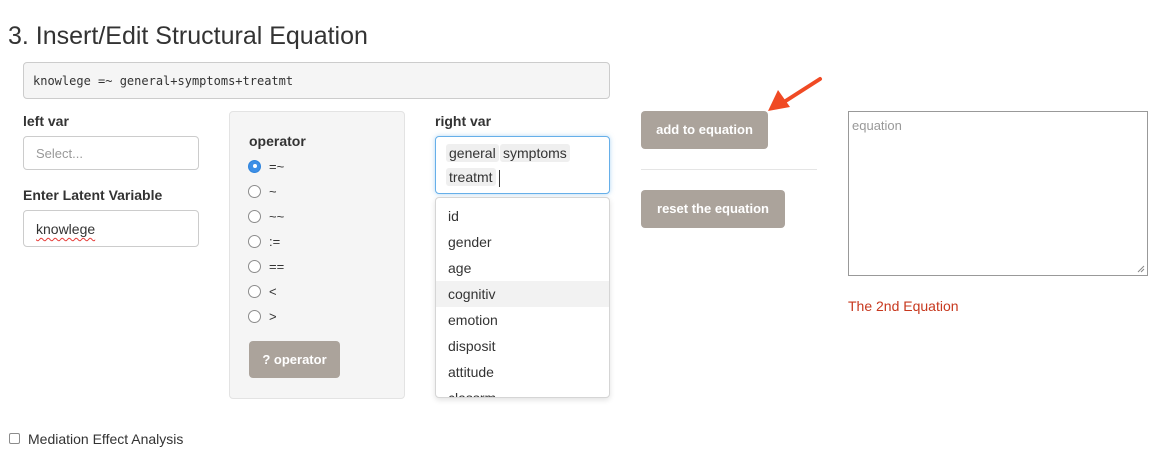 The image size is (1174, 469). What do you see at coordinates (266, 166) in the screenshot?
I see `operator-option-eqtilde: =~` at bounding box center [266, 166].